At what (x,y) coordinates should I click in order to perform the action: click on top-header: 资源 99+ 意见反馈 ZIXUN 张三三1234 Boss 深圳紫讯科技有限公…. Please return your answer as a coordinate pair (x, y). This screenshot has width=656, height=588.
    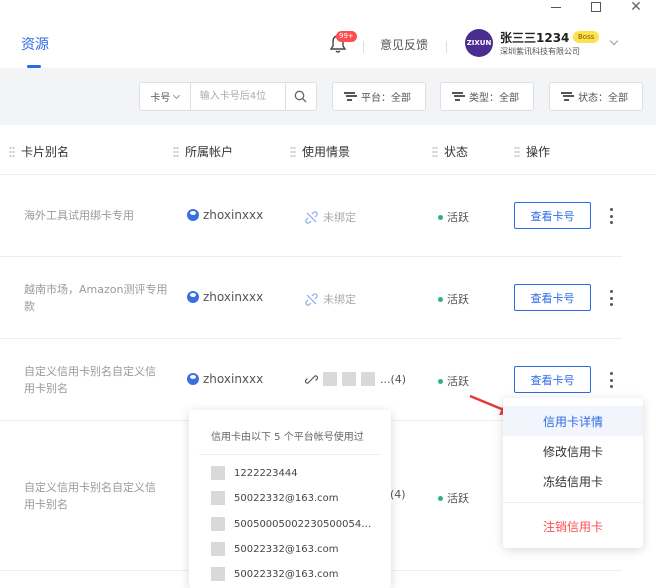
    Looking at the image, I should click on (328, 41).